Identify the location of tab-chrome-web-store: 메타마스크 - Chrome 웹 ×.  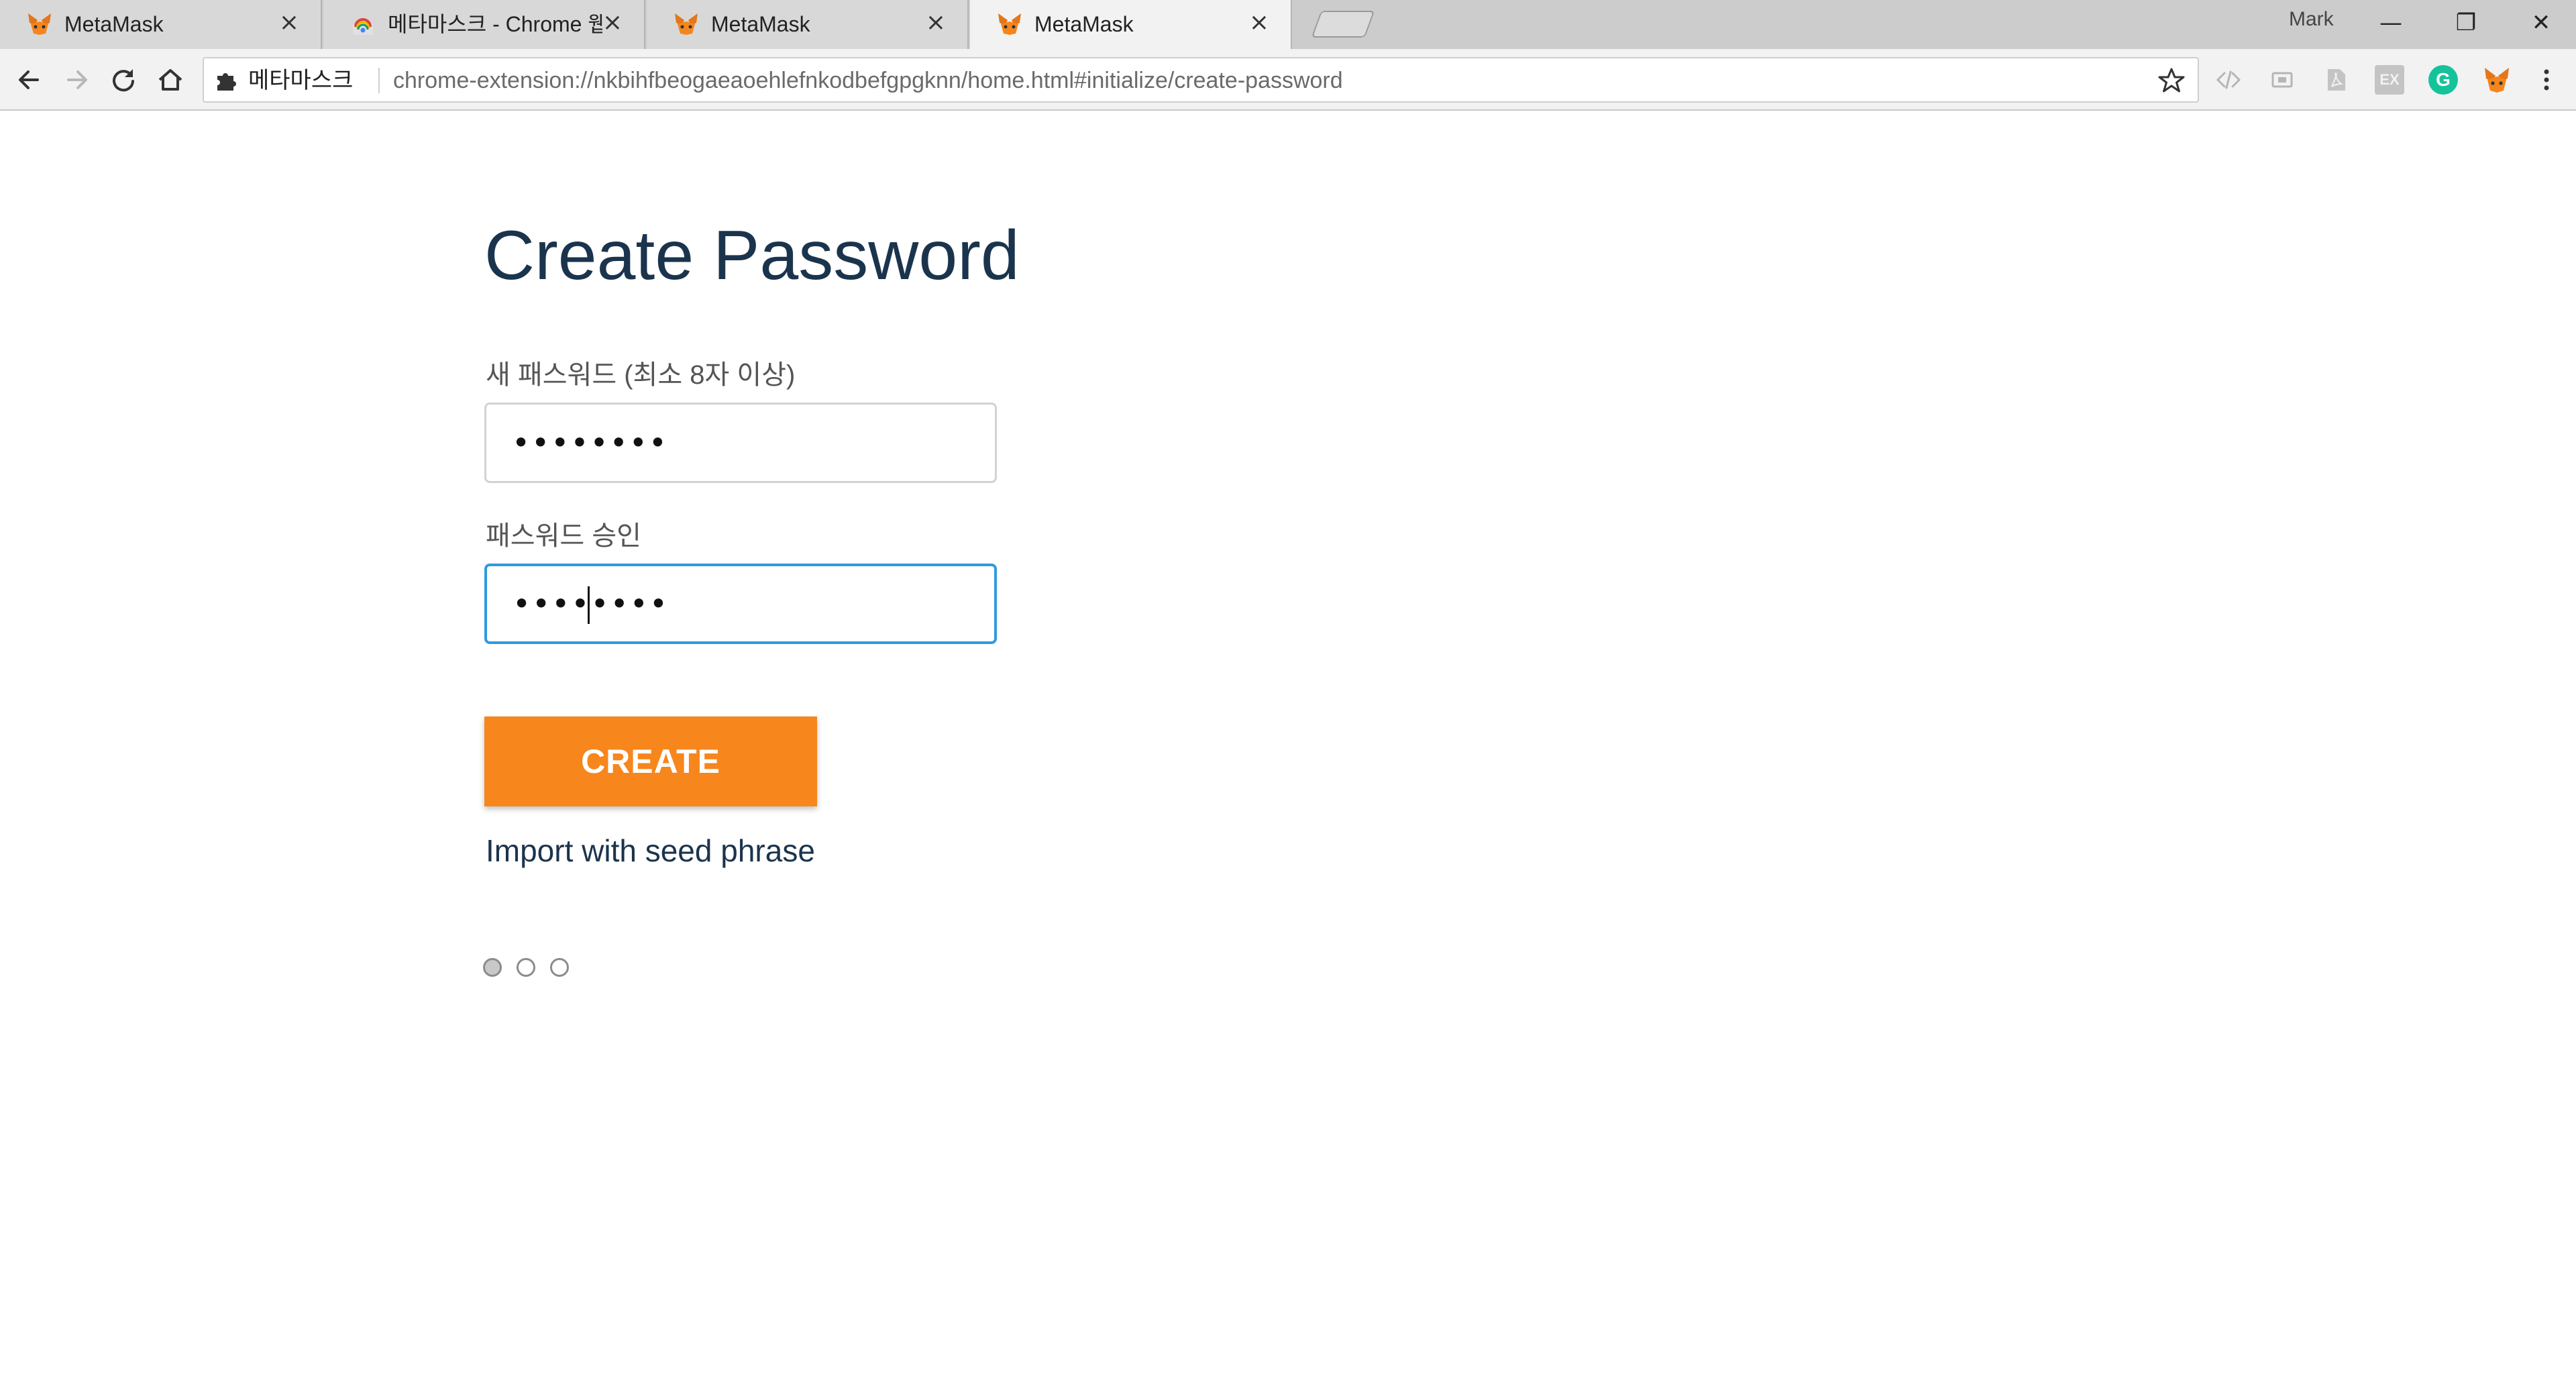
(484, 24).